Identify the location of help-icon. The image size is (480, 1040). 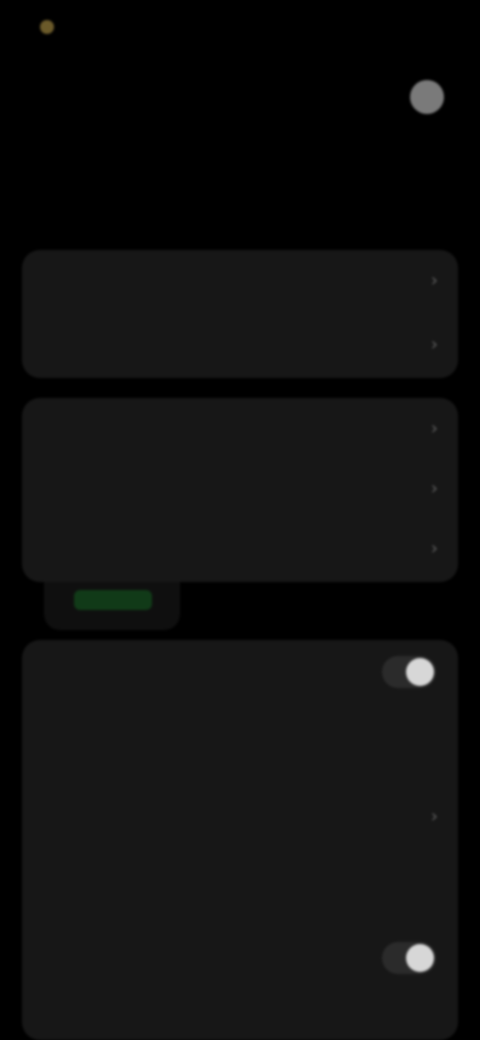
(427, 97).